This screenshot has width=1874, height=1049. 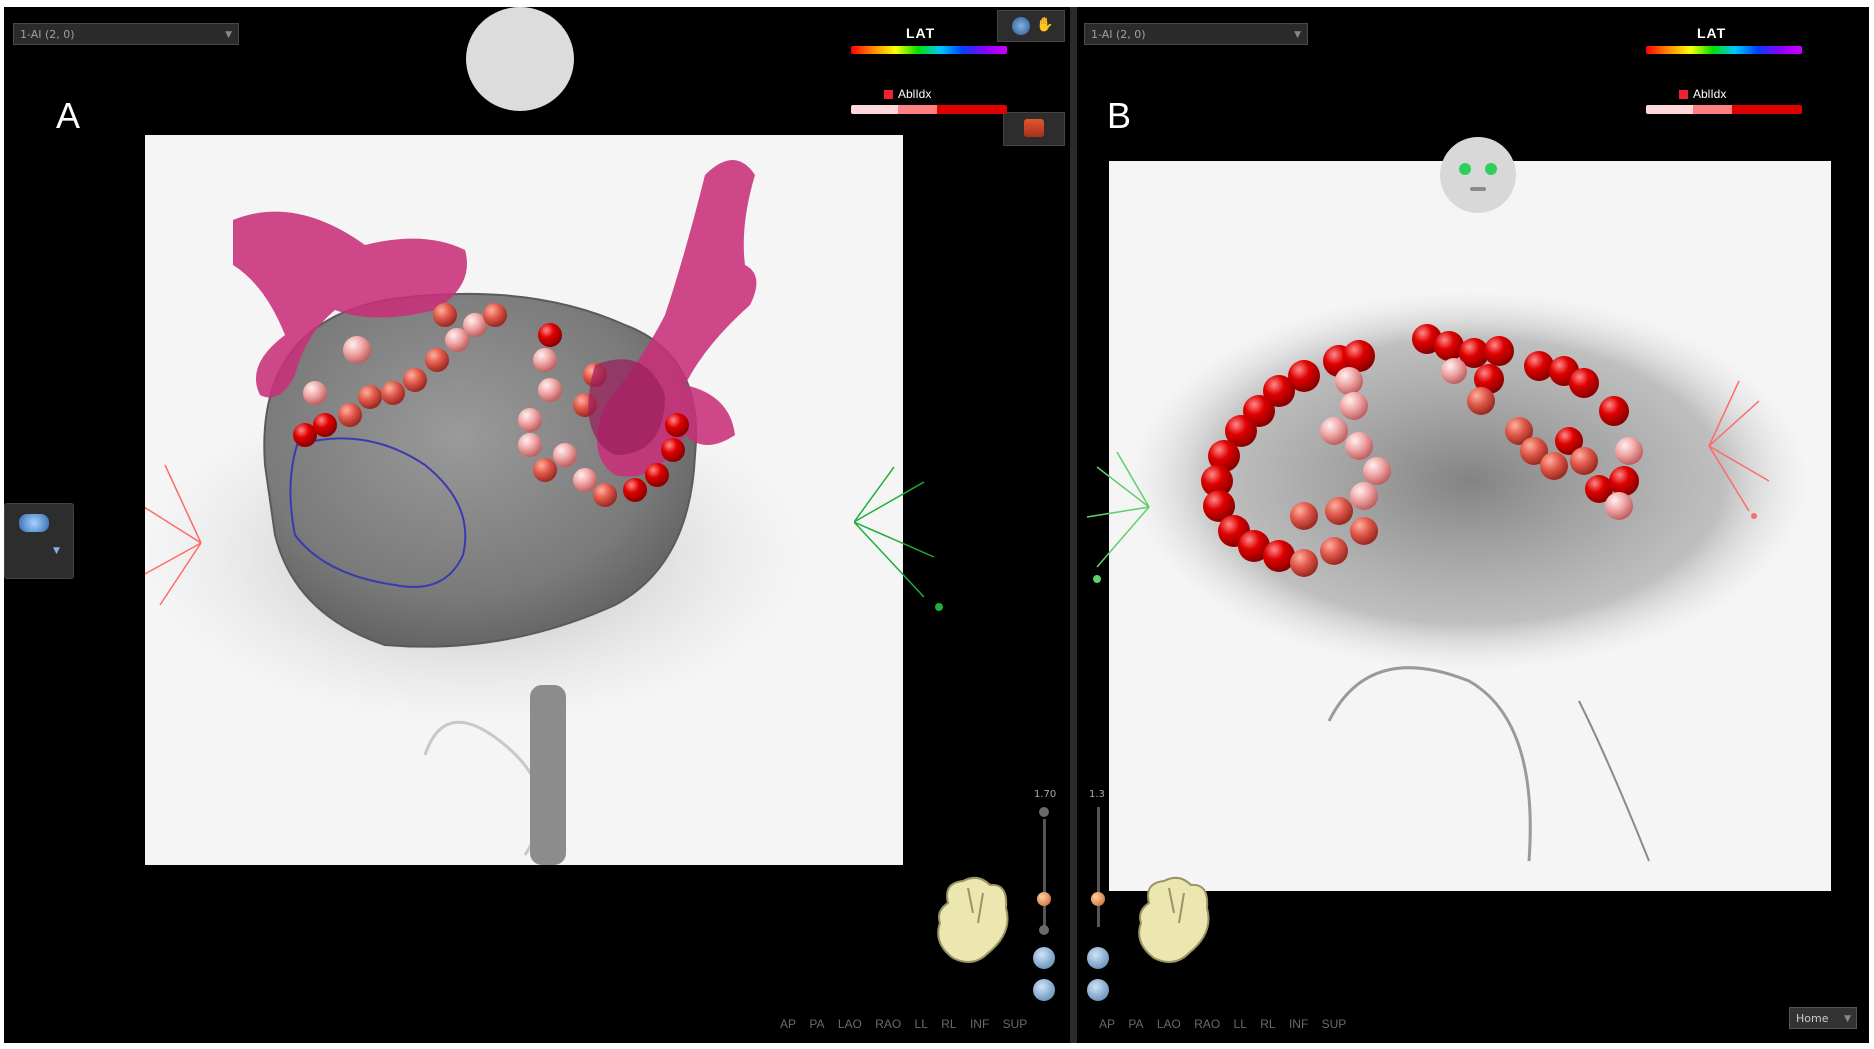 What do you see at coordinates (929, 50) in the screenshot?
I see `lat-color-scale-a` at bounding box center [929, 50].